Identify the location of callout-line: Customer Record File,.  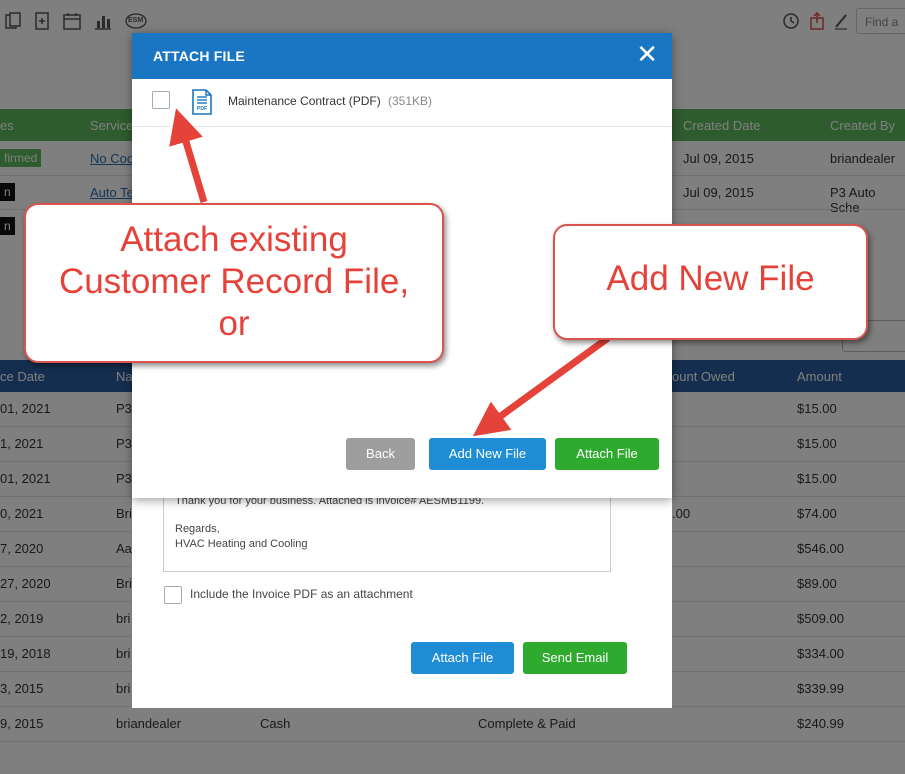
(234, 281).